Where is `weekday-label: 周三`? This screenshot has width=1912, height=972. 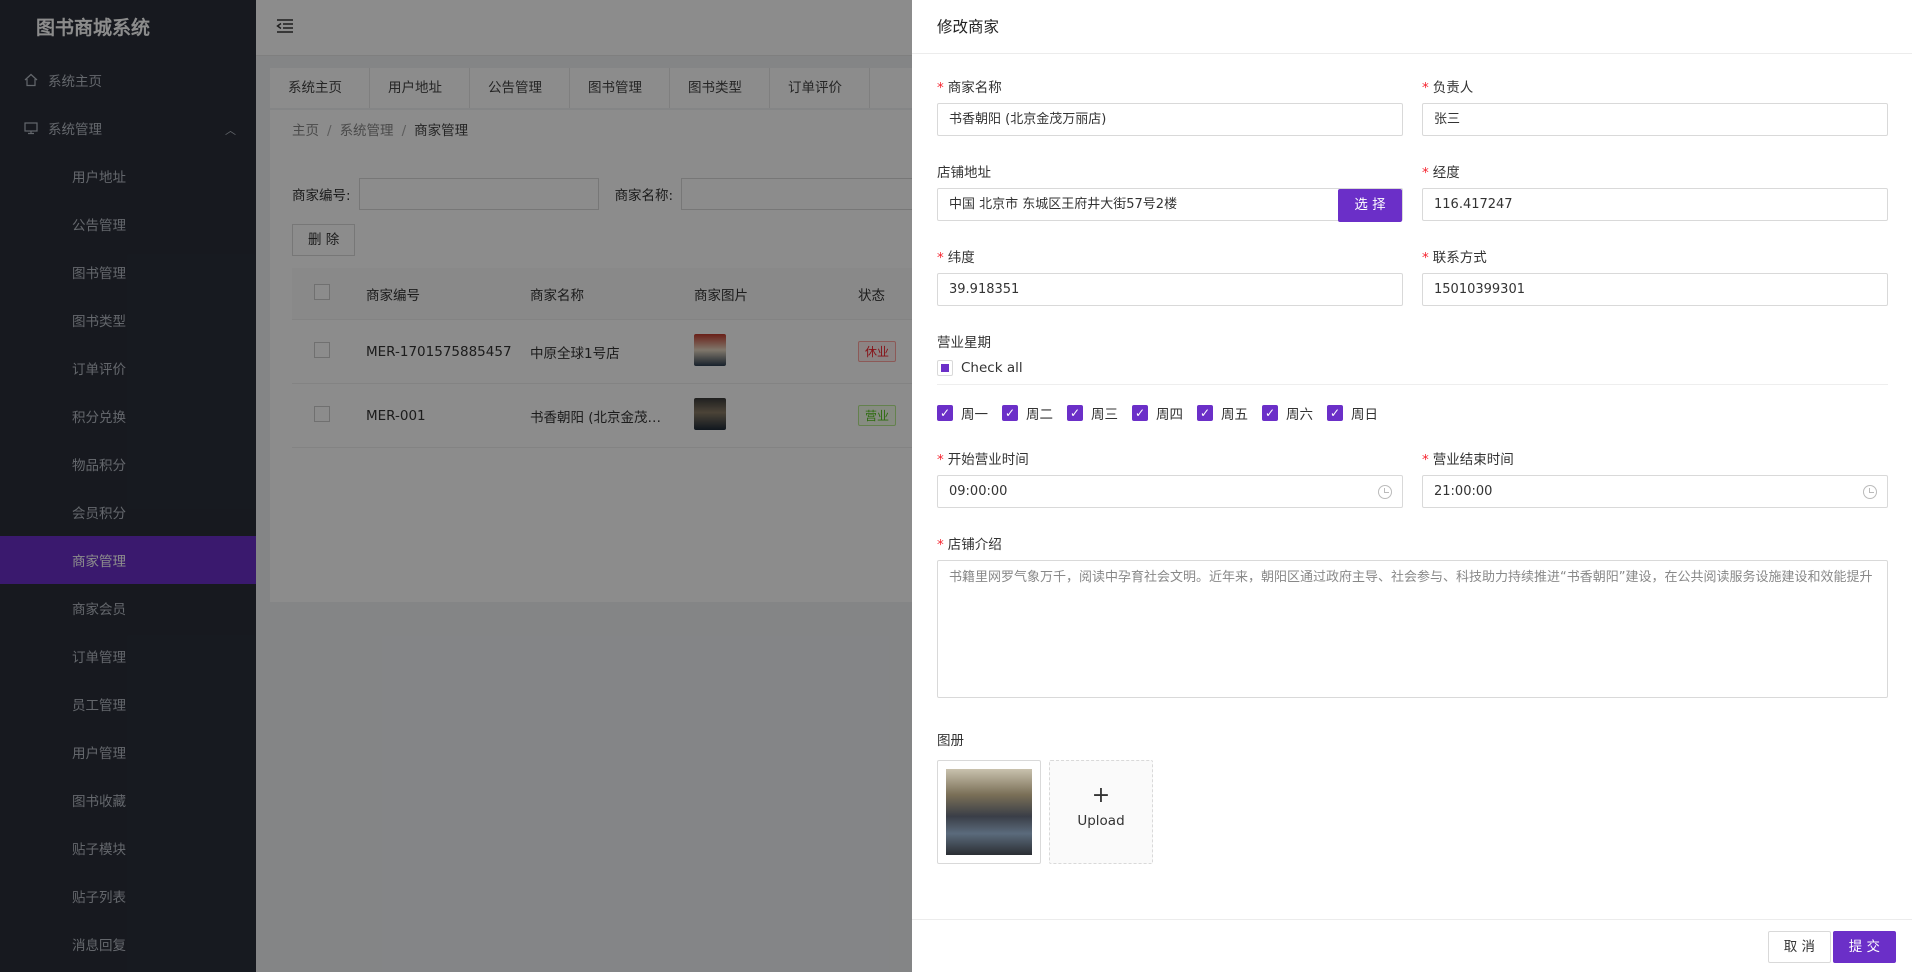
weekday-label: 周三 is located at coordinates (1104, 415).